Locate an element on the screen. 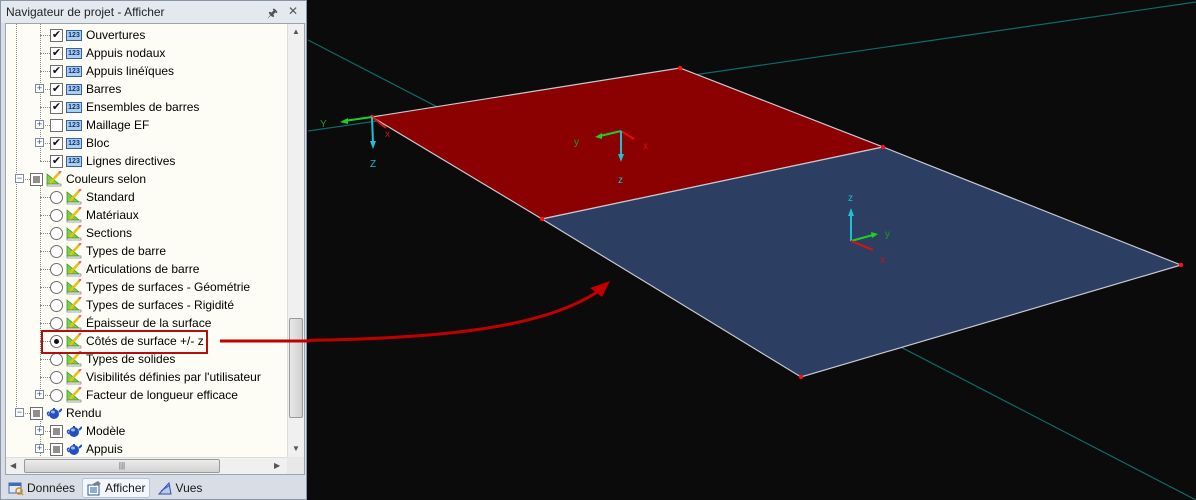 The image size is (1196, 500). close-icon: ✕ is located at coordinates (293, 14).